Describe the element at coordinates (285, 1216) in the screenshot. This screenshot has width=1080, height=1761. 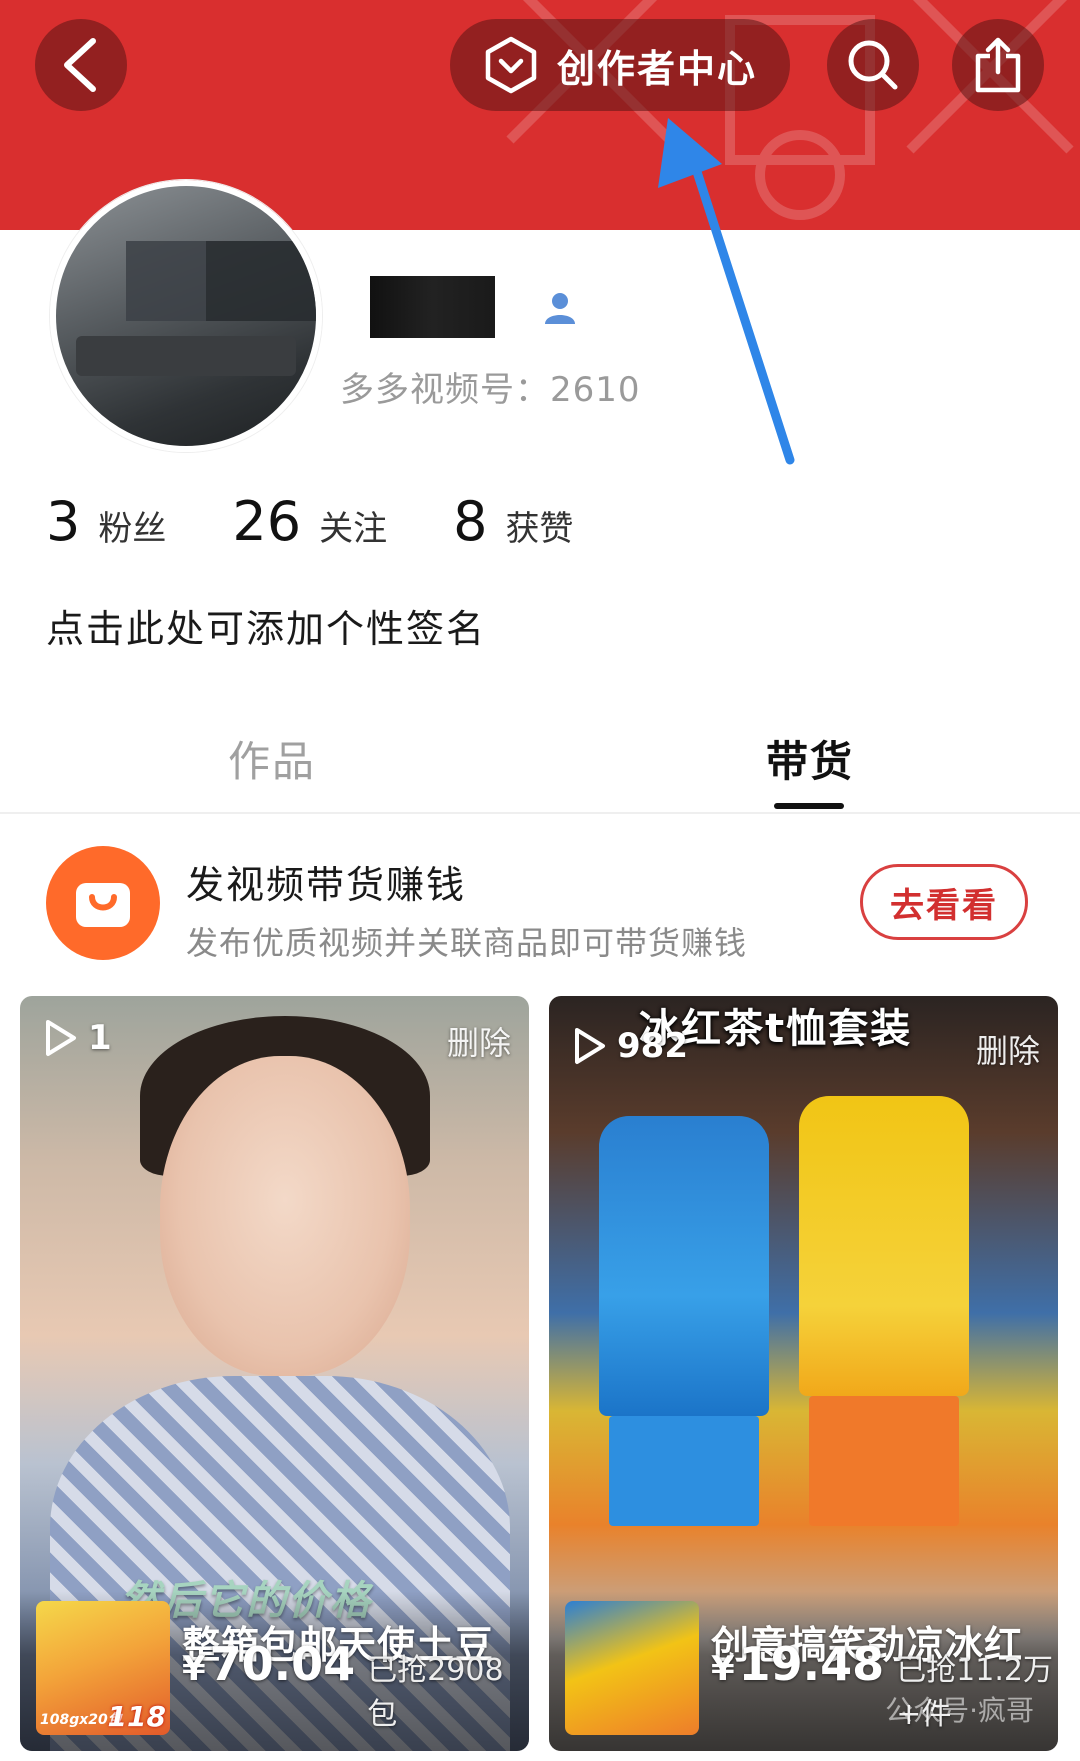
I see `video-thumbnail-face` at that location.